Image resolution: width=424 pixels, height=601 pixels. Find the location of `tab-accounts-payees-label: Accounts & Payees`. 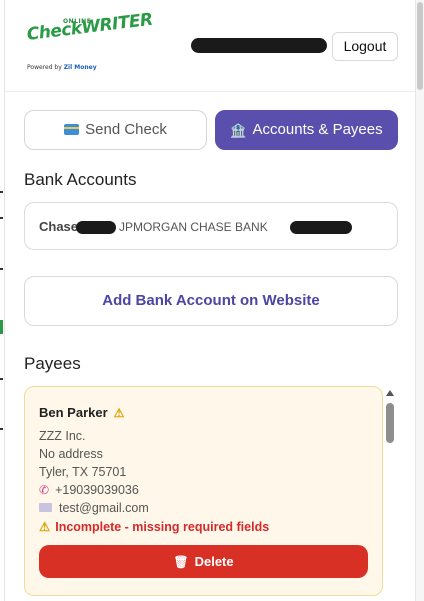

tab-accounts-payees-label: Accounts & Payees is located at coordinates (317, 129).